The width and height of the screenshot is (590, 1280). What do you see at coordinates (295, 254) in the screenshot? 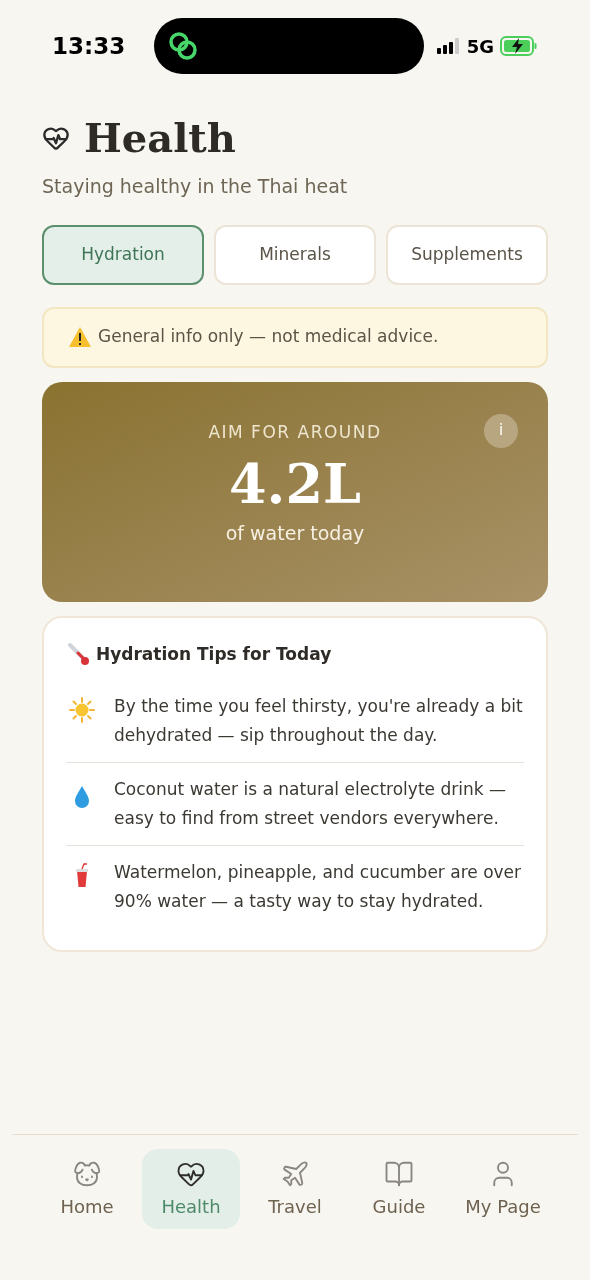
I see `category-tab: Minerals` at bounding box center [295, 254].